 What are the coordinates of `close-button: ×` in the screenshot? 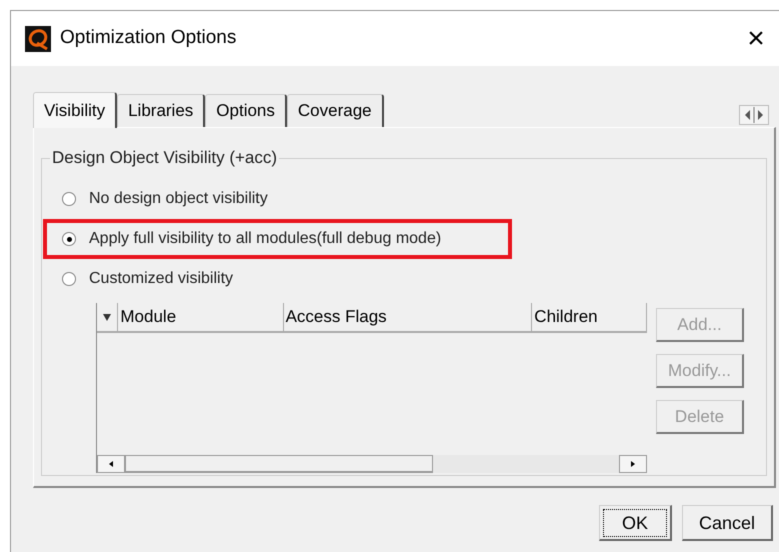 It's located at (756, 39).